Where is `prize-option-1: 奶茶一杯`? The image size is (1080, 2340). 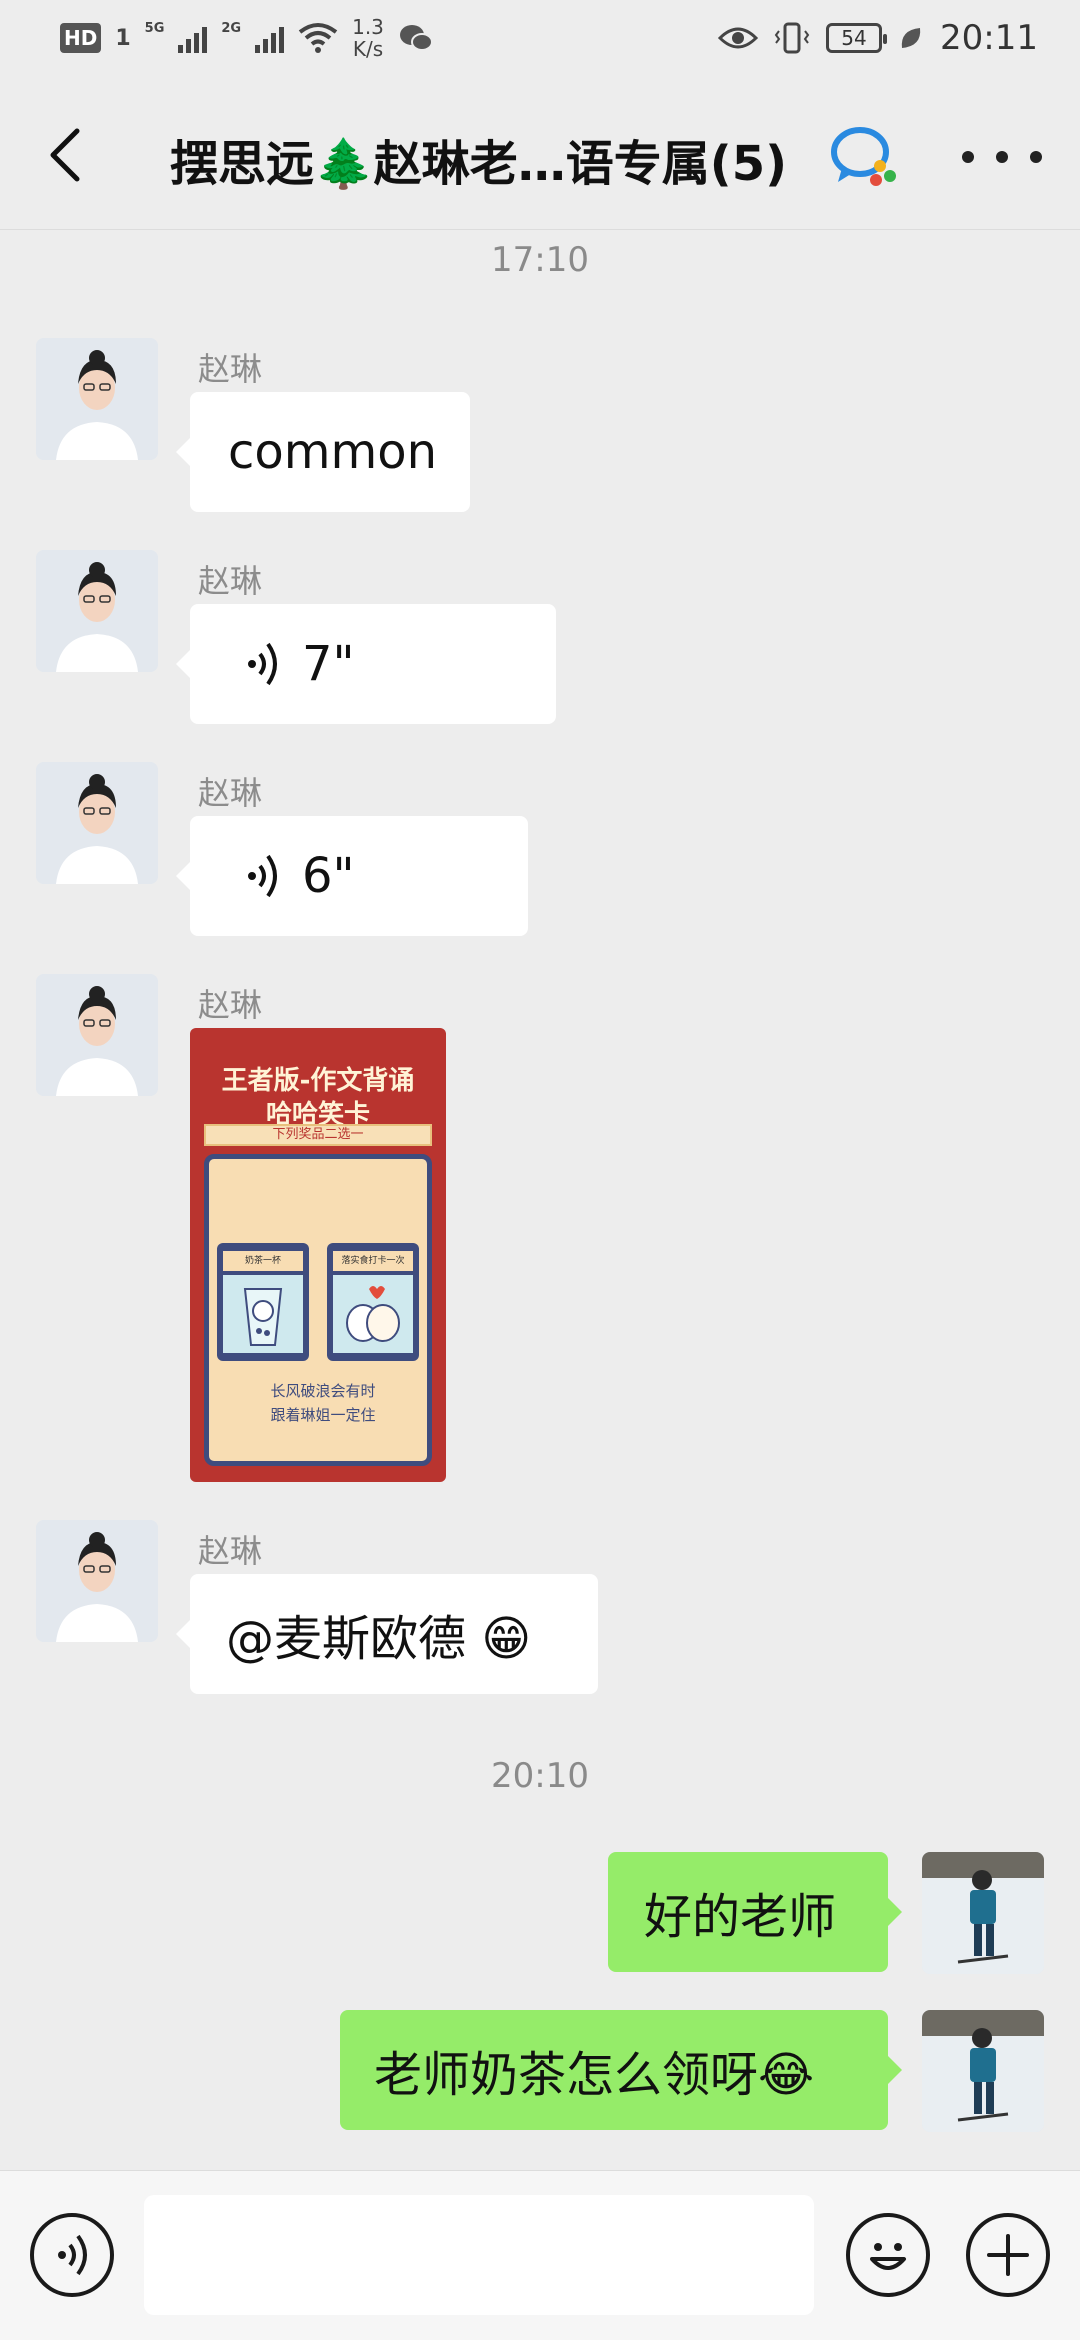
prize-option-1: 奶茶一杯 is located at coordinates (263, 1302).